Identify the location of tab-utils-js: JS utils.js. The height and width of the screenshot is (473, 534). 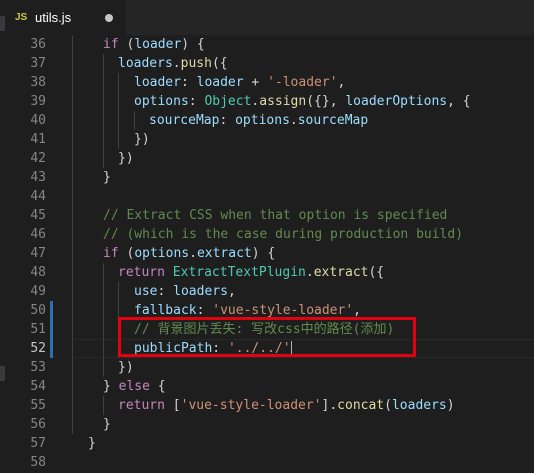
(63, 17).